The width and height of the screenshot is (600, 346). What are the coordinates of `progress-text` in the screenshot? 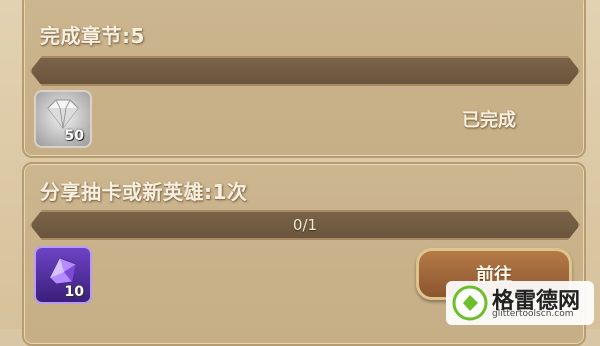 It's located at (305, 71).